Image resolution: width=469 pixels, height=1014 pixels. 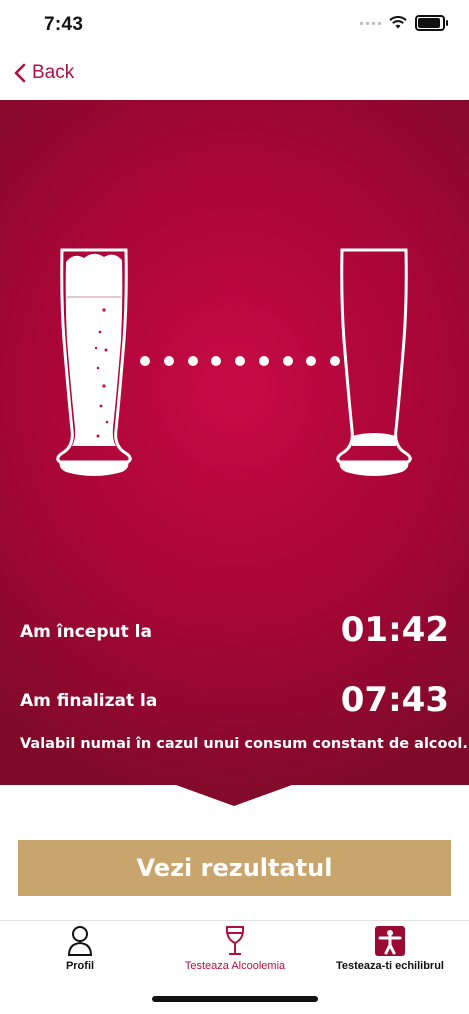 What do you see at coordinates (398, 22) in the screenshot?
I see `wifi-icon` at bounding box center [398, 22].